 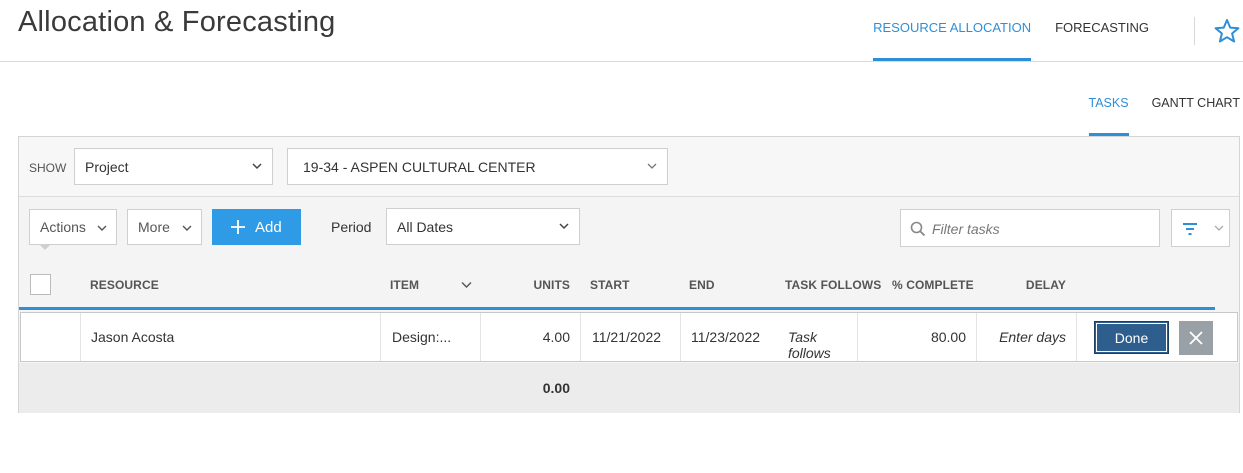 I want to click on view-tabs: TASKS GANTT CHART, so click(x=1154, y=115).